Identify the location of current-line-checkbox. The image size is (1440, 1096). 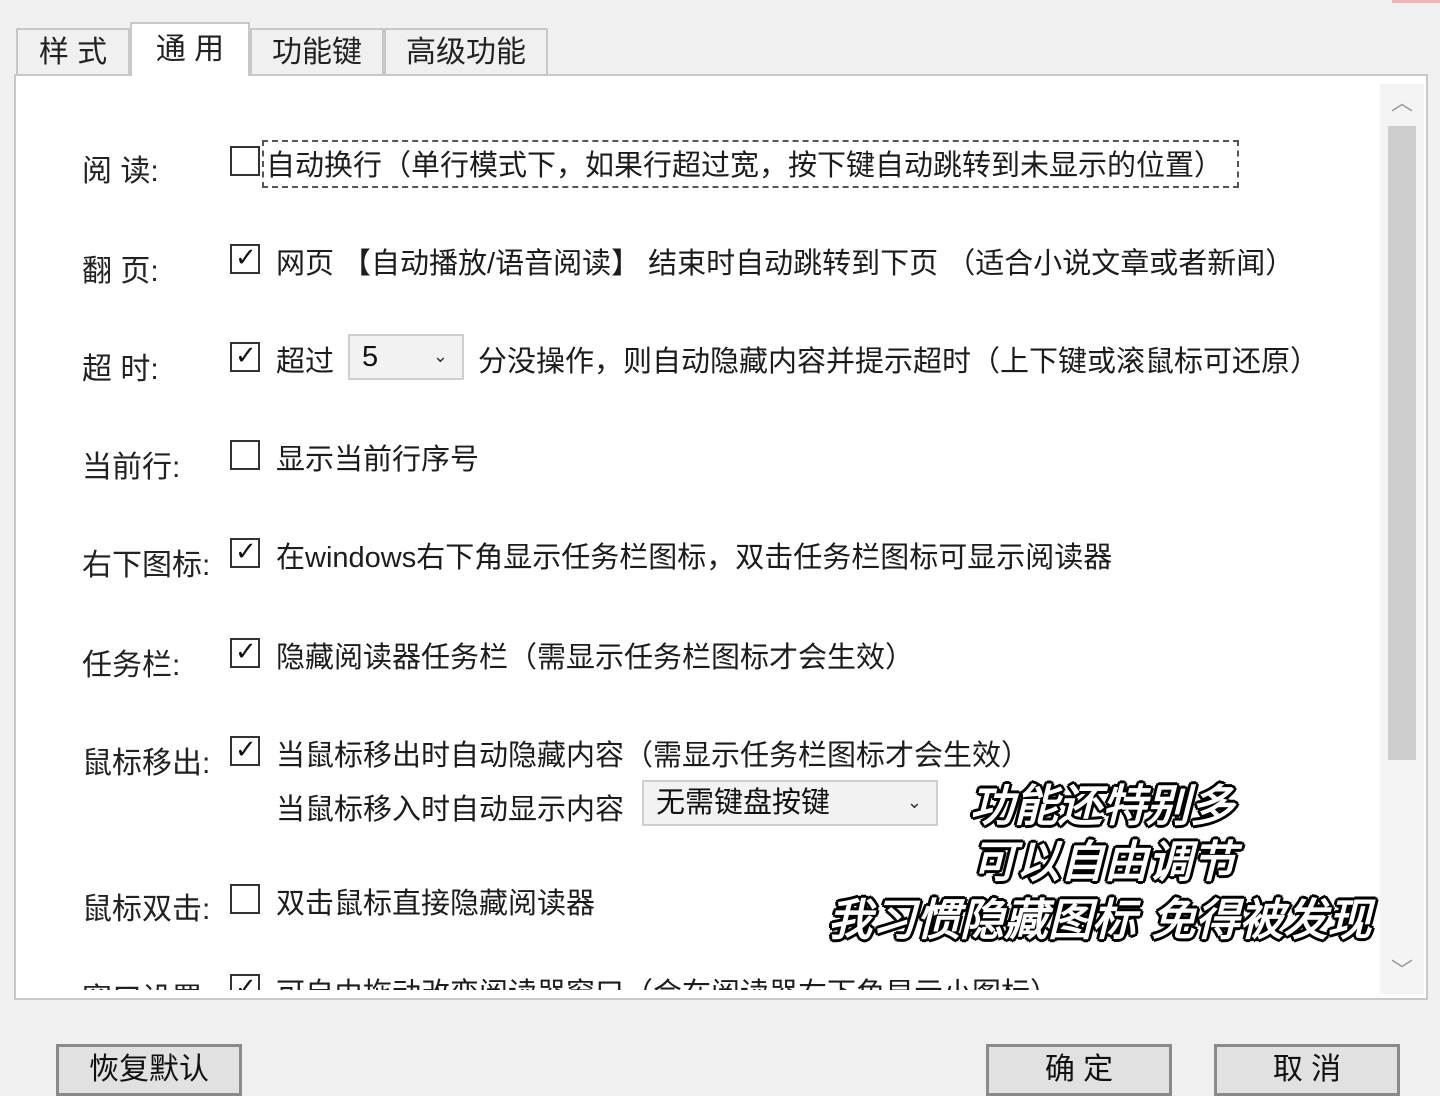
(245, 455).